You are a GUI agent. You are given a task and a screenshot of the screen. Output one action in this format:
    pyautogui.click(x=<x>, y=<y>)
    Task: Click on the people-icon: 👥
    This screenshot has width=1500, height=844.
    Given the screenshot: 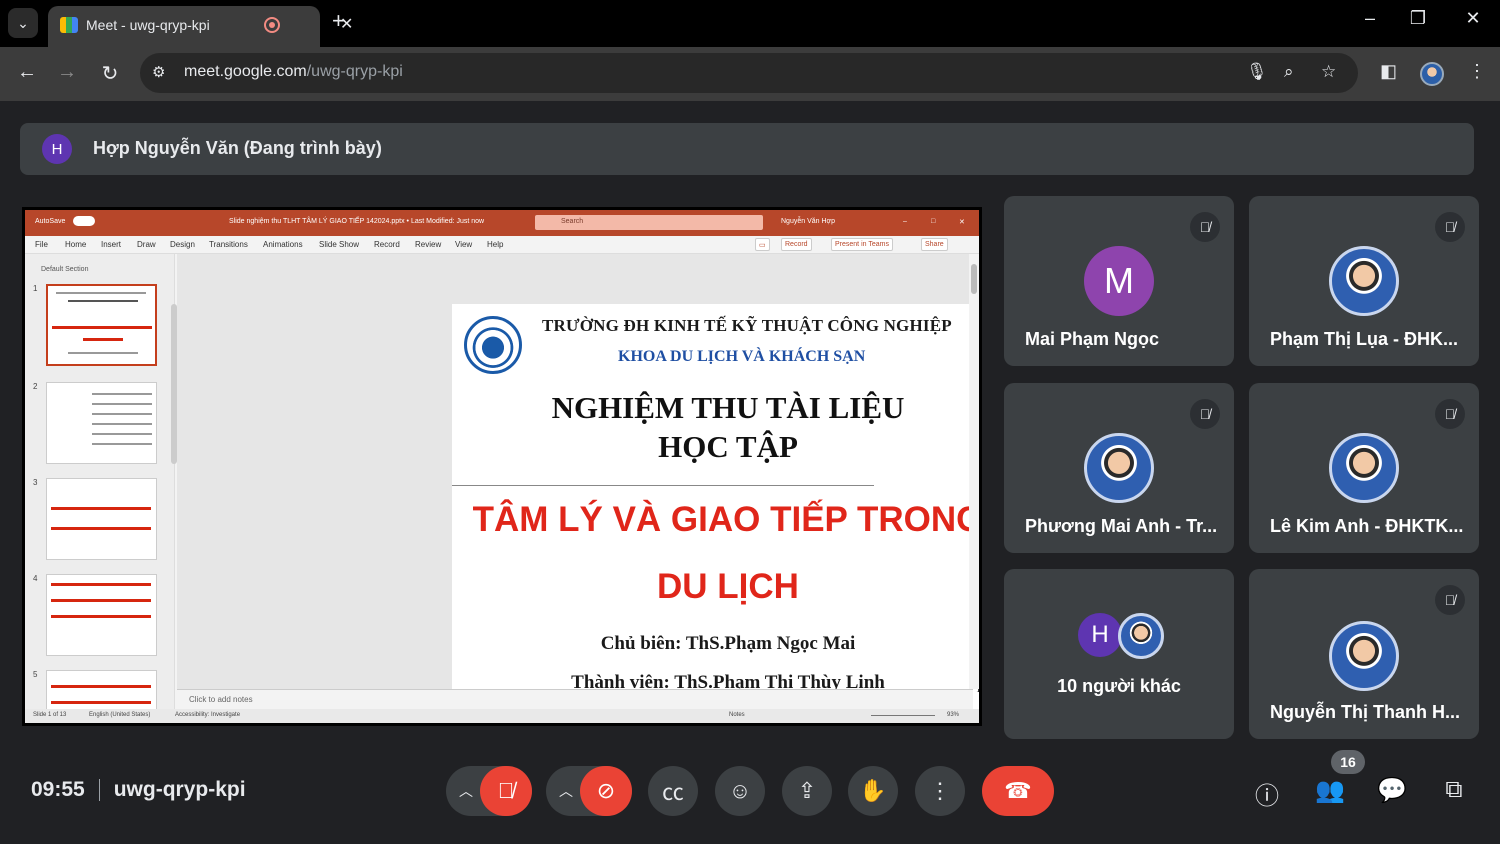 What is the action you would take?
    pyautogui.click(x=1330, y=790)
    